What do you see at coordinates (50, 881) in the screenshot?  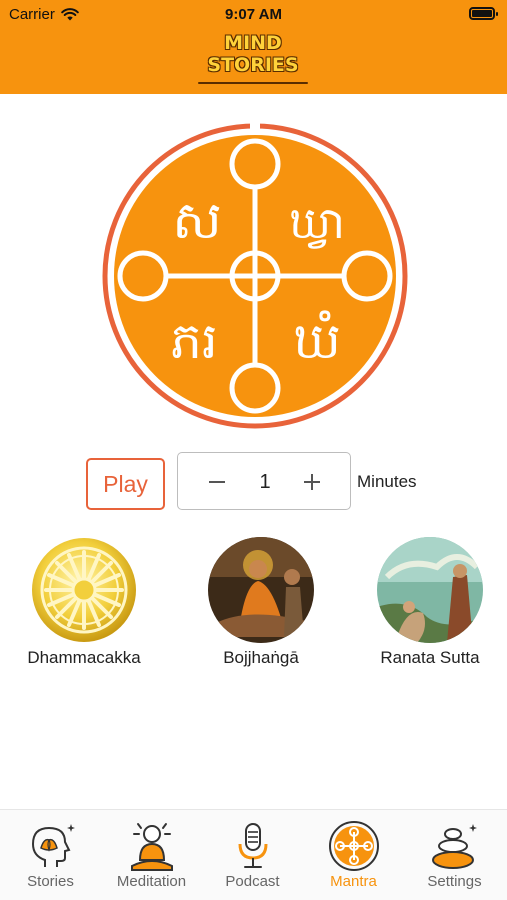 I see `tab-label: Stories` at bounding box center [50, 881].